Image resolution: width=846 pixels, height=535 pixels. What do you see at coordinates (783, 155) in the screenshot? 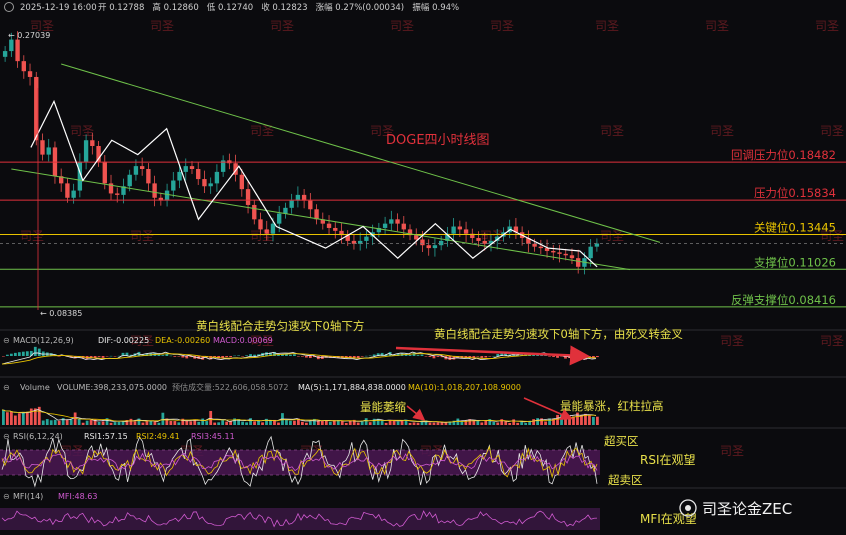
I see `price-level-label: 回调压力位0.18482` at bounding box center [783, 155].